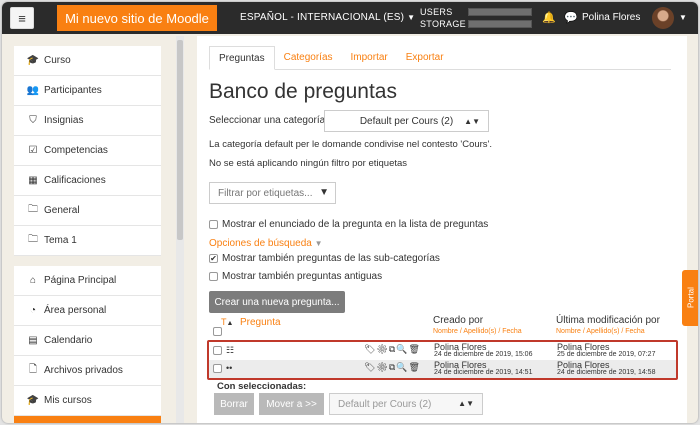  Describe the element at coordinates (425, 57) in the screenshot. I see `tab-exportar: Exportar` at that location.